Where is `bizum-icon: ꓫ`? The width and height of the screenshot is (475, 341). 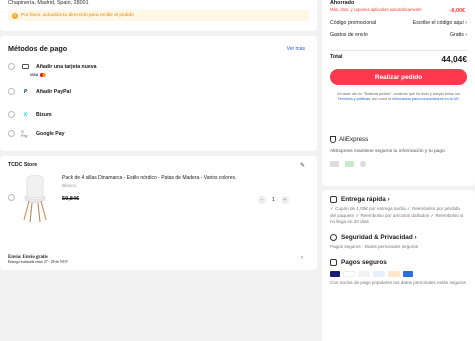 bizum-icon: ꓫ is located at coordinates (25, 114).